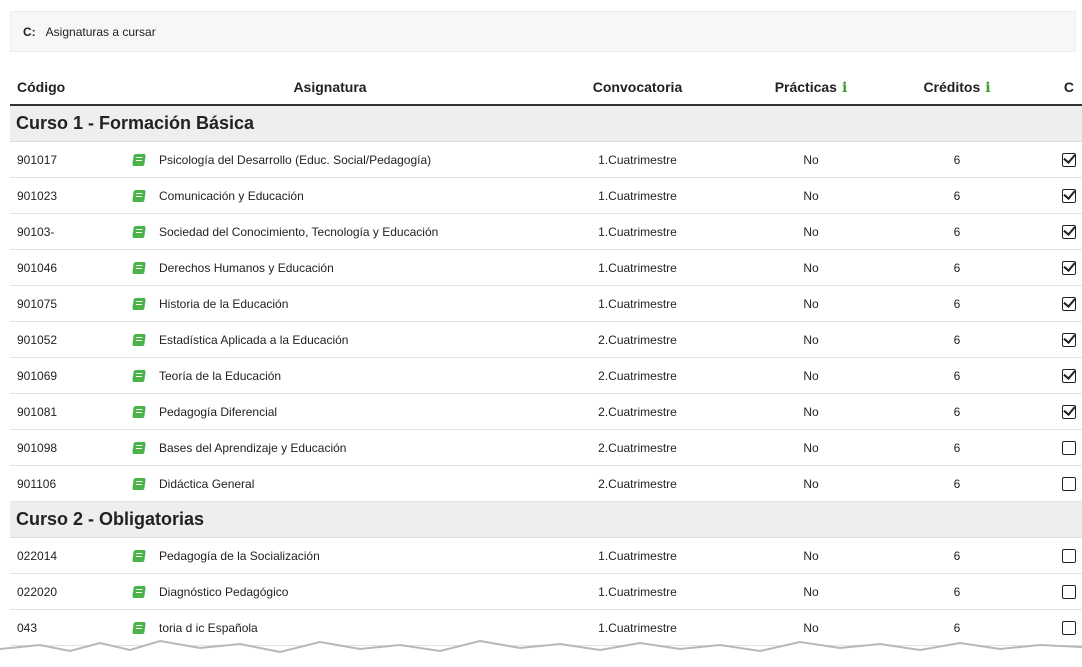  I want to click on subject-code: 022014, so click(65, 555).